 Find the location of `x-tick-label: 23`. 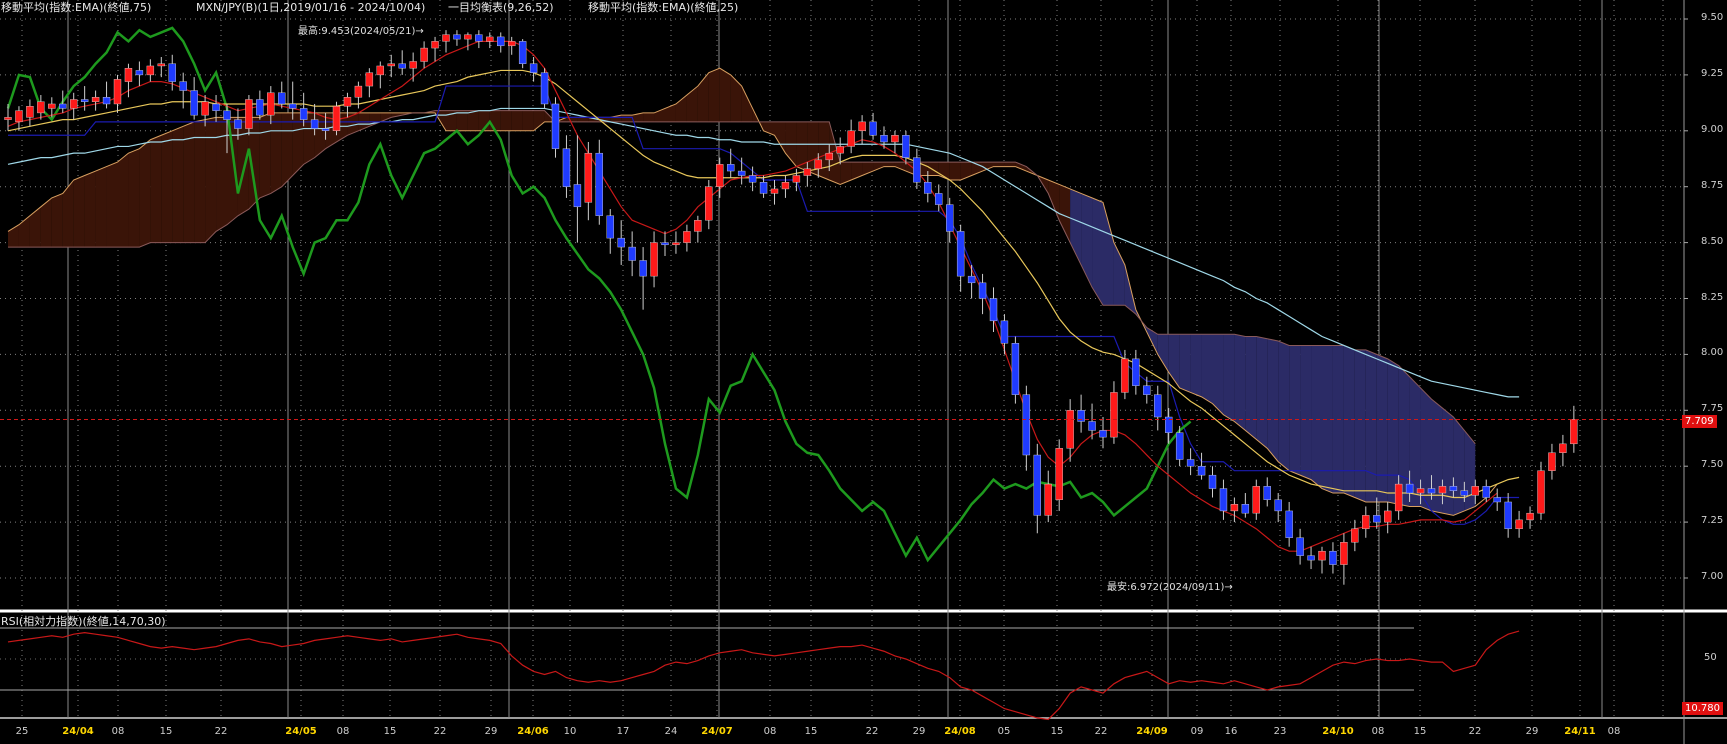

x-tick-label: 23 is located at coordinates (1280, 731).